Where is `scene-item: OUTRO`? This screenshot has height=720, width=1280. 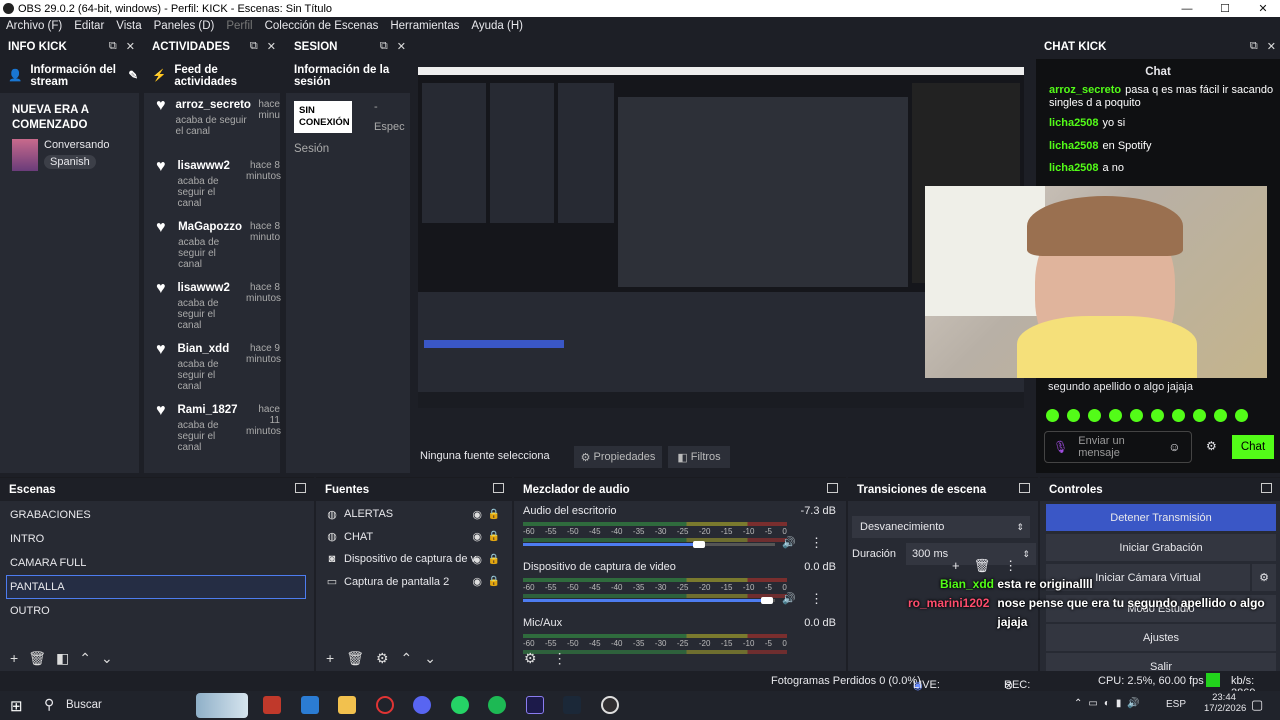
scene-item: OUTRO is located at coordinates (157, 611).